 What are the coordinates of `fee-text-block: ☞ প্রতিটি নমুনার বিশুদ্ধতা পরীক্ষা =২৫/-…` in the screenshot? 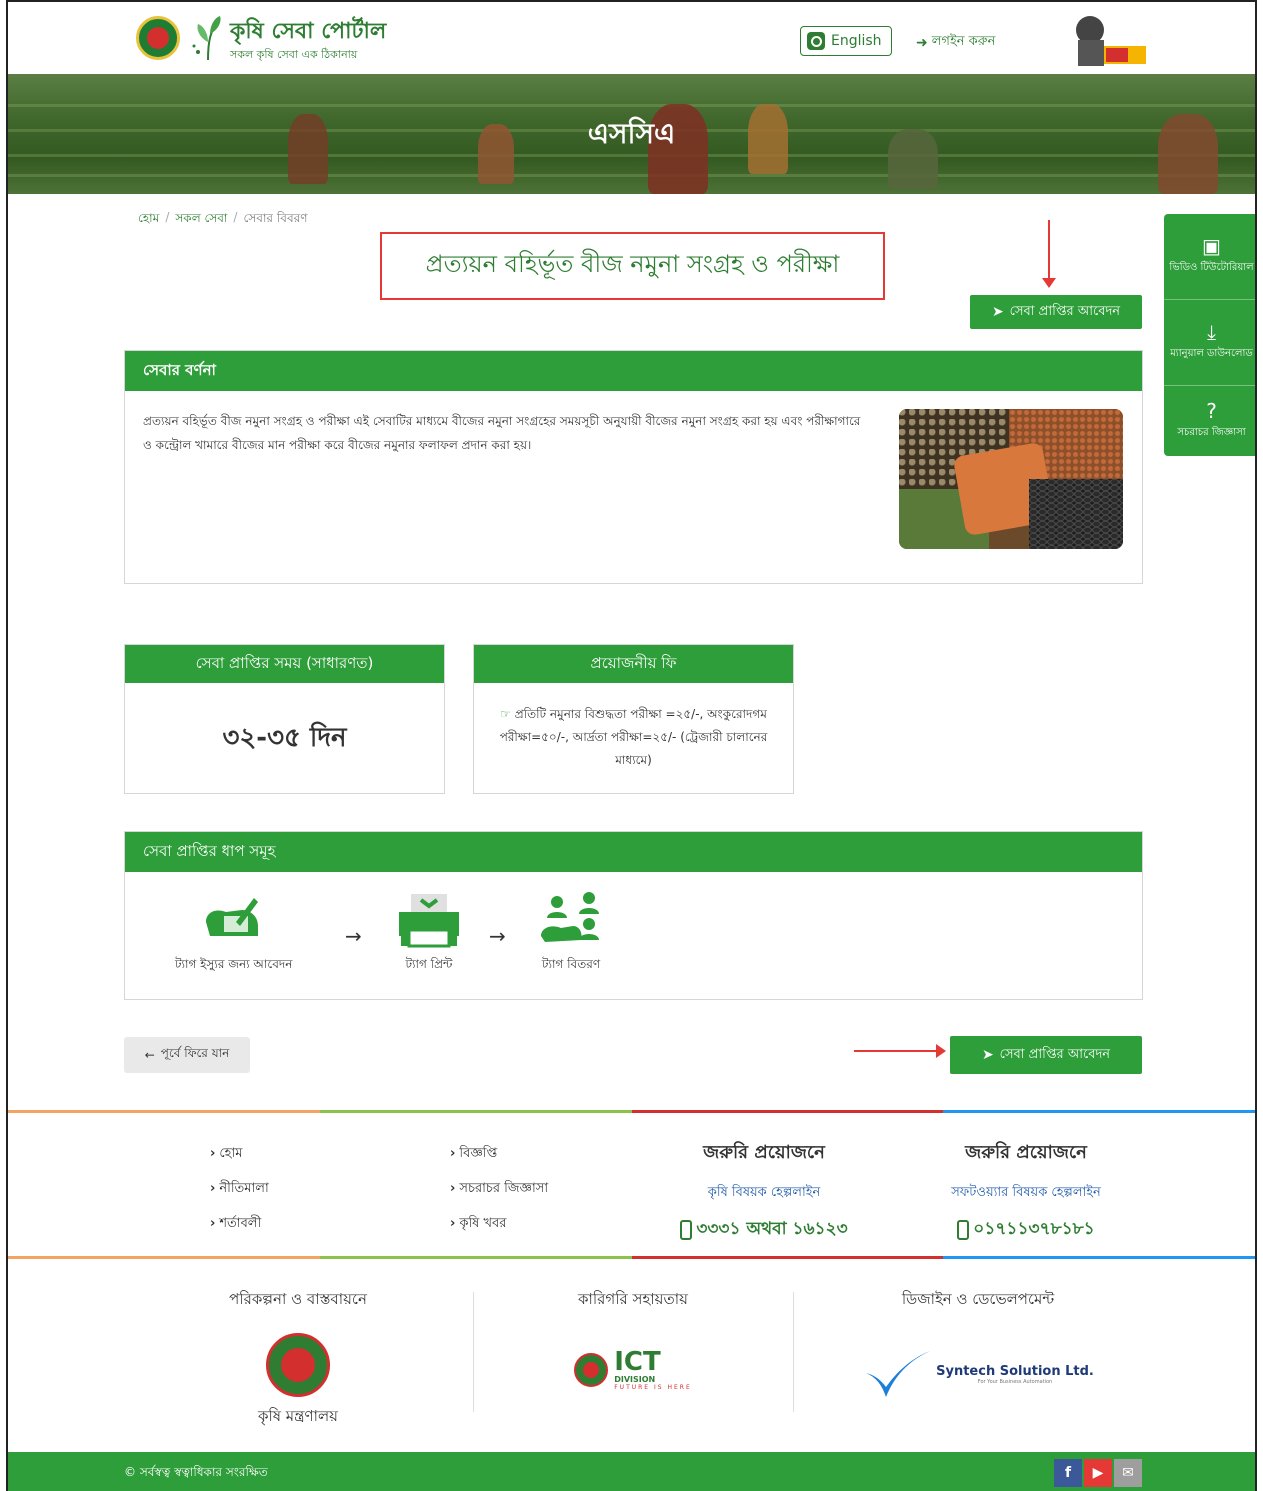 It's located at (633, 737).